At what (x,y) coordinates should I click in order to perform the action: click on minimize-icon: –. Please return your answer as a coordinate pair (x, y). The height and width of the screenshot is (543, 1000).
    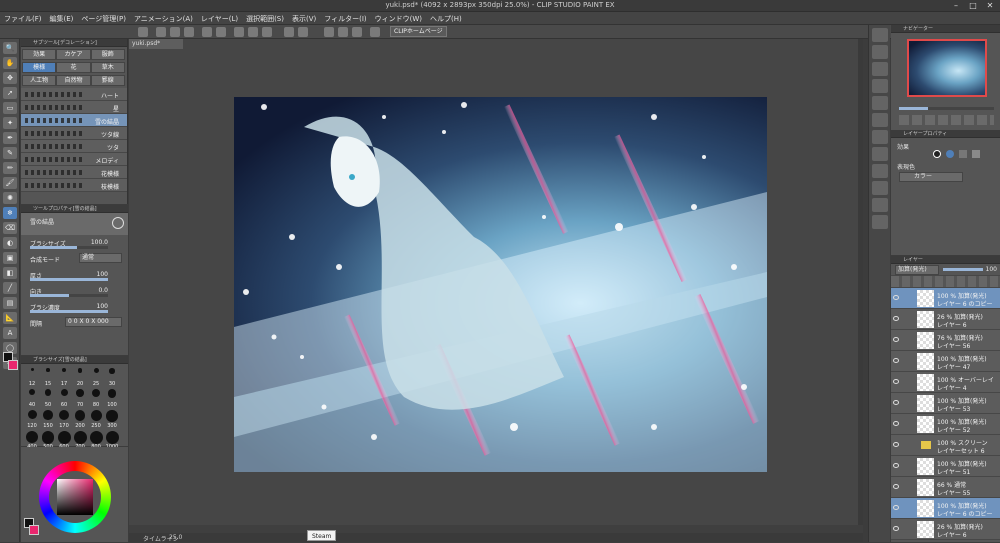
    Looking at the image, I should click on (956, 6).